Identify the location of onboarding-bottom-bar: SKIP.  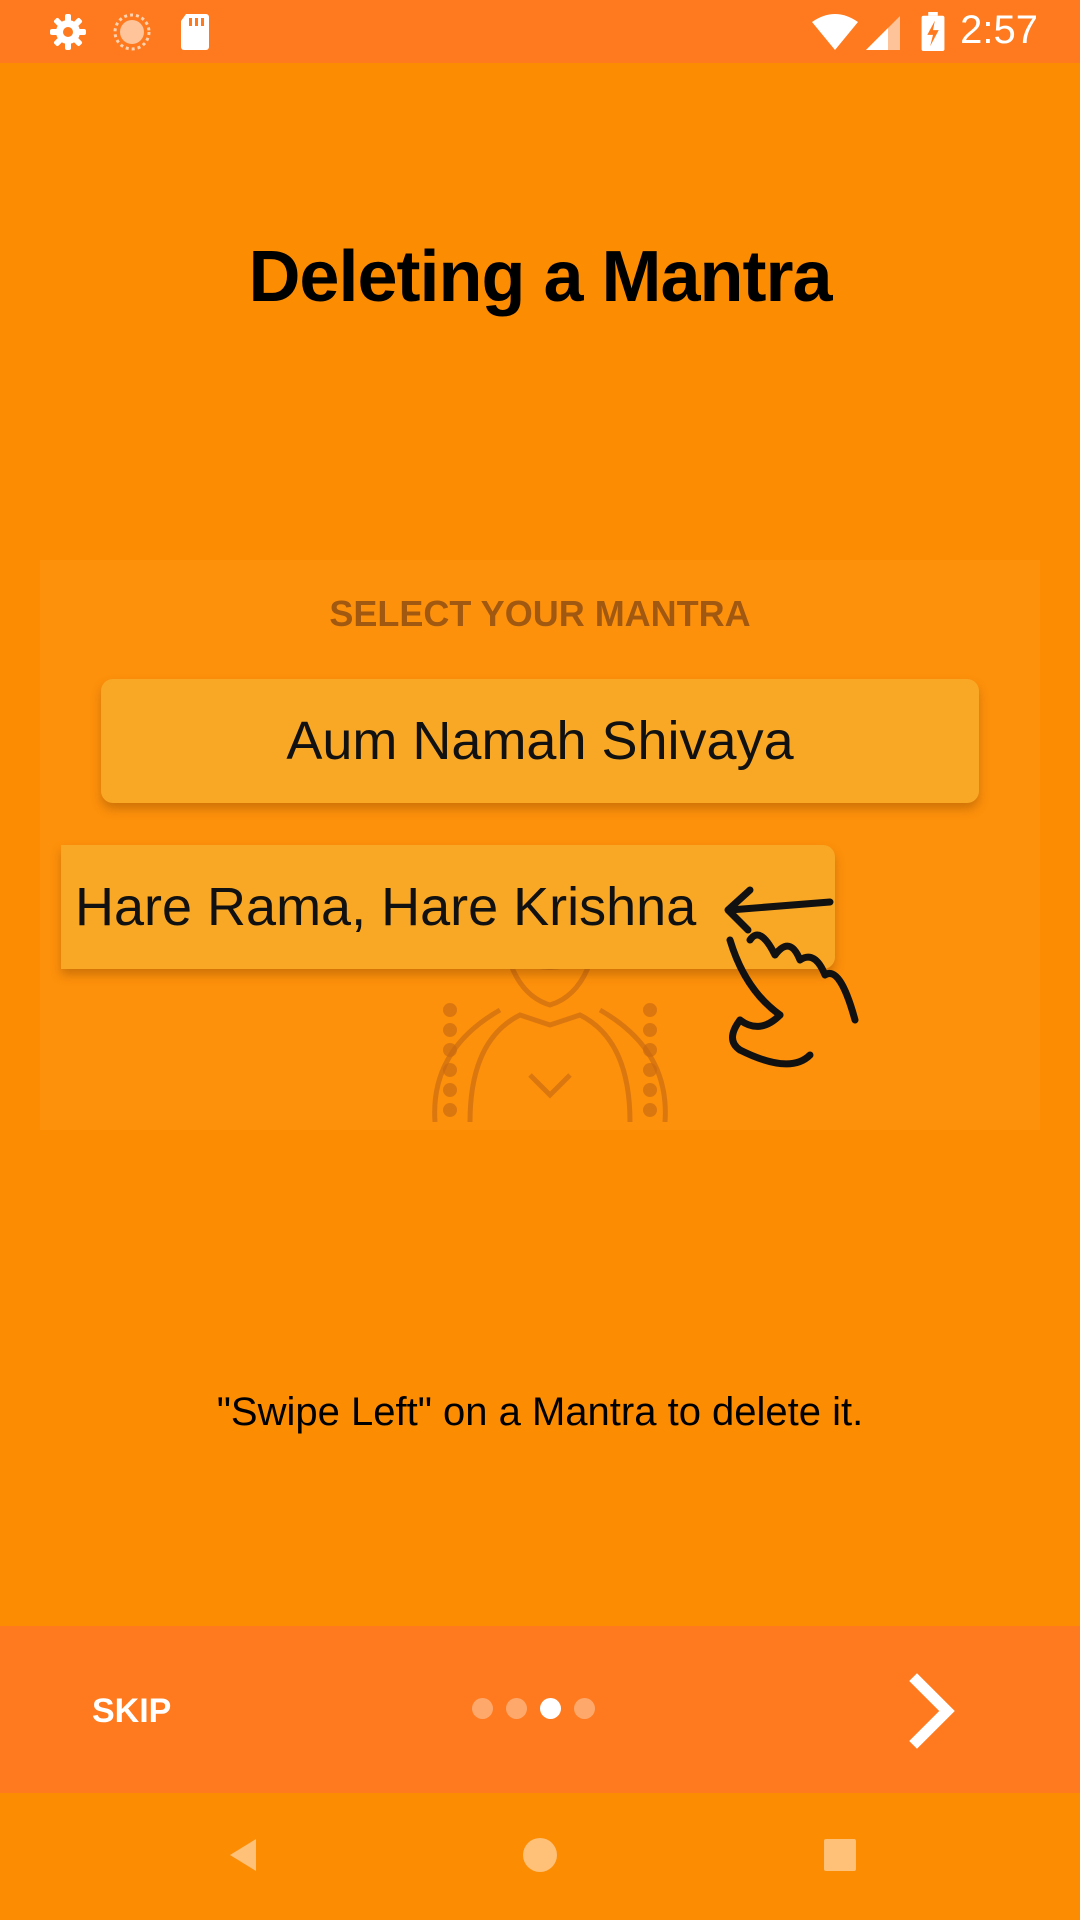
(540, 1709).